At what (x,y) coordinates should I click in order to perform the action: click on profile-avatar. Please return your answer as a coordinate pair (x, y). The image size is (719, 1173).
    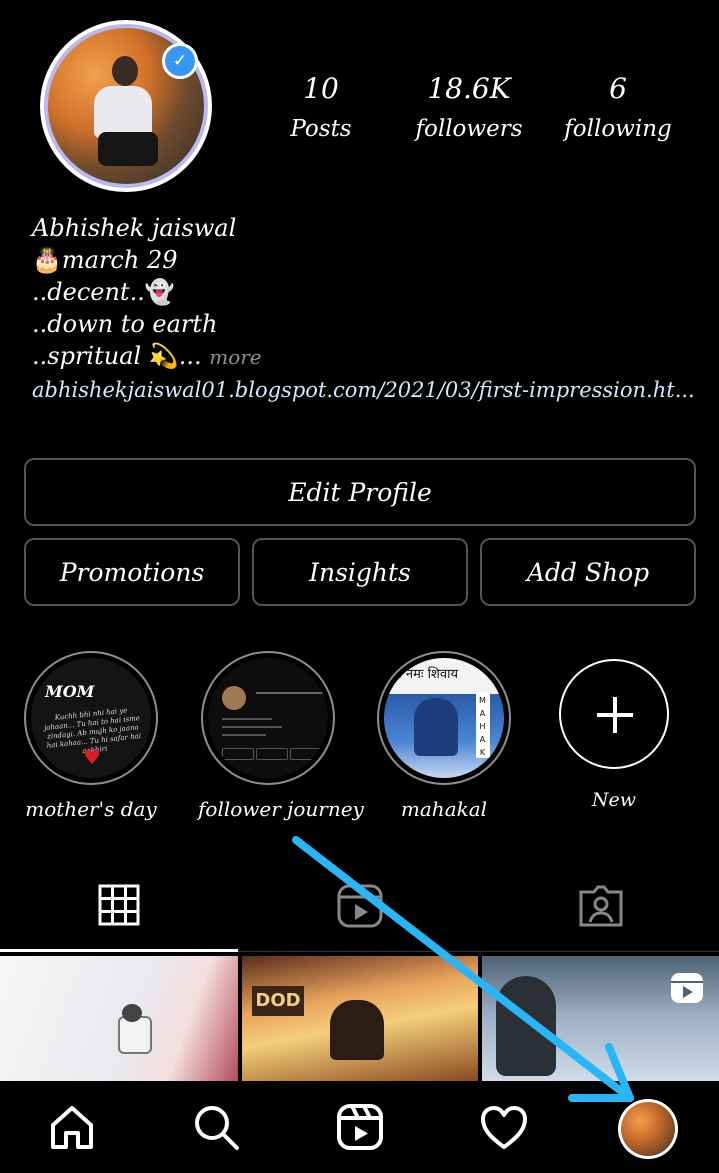
    Looking at the image, I should click on (648, 1129).